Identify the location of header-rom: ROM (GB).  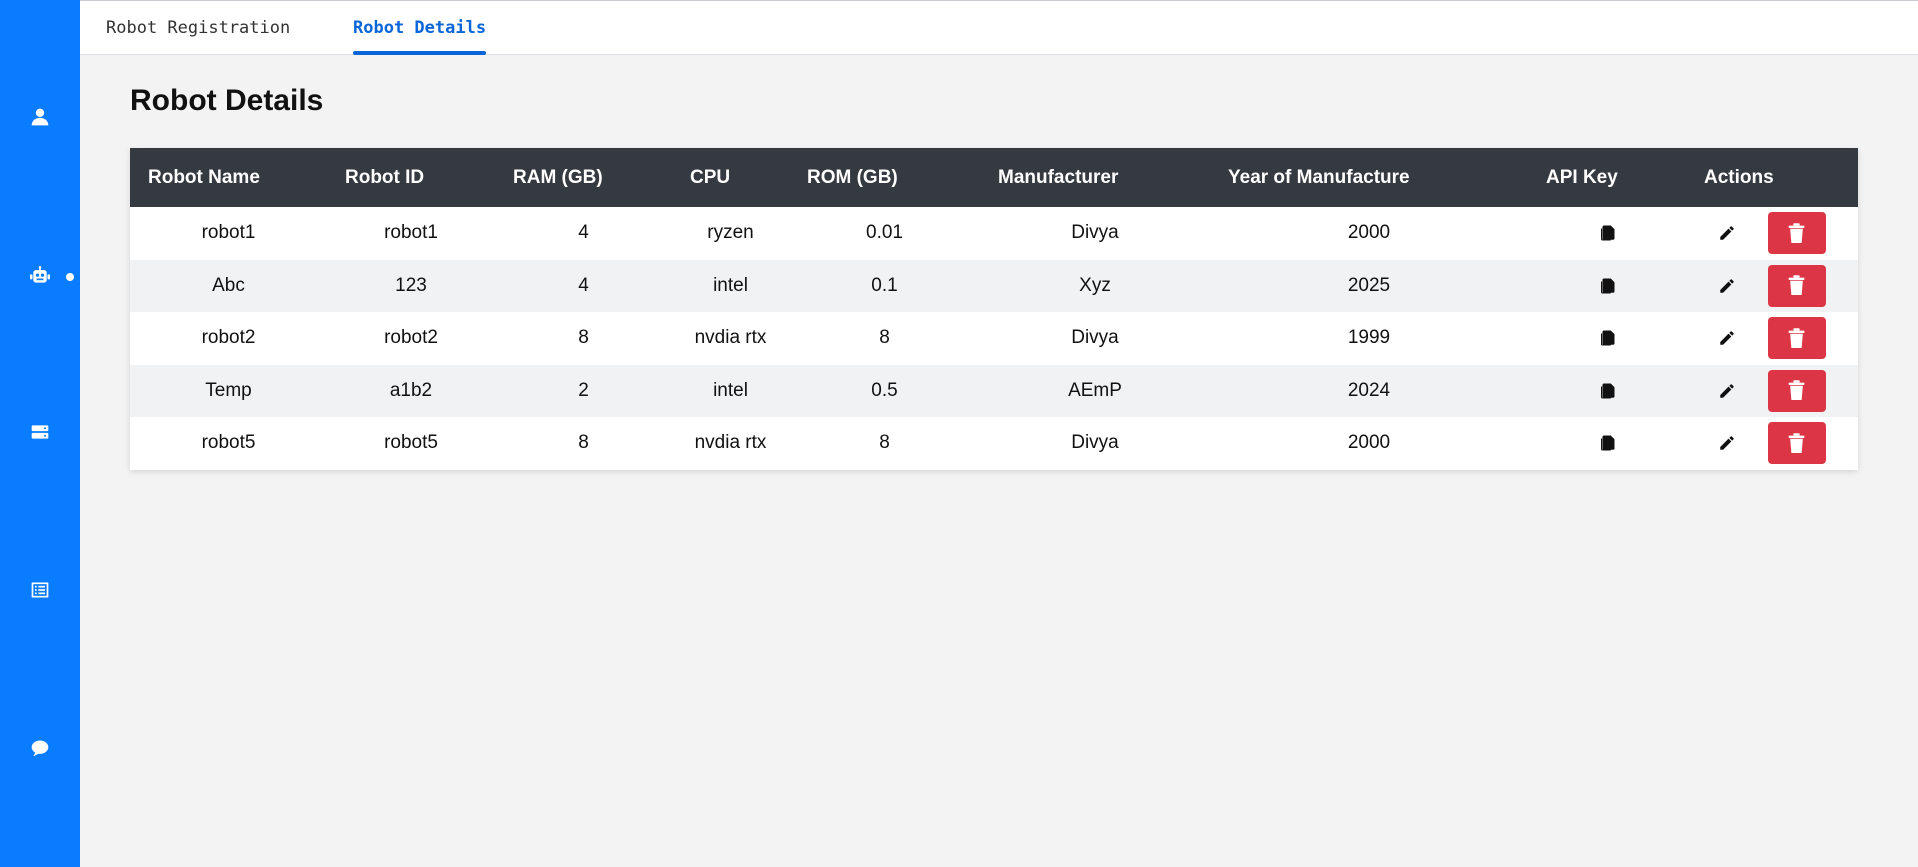
(852, 177).